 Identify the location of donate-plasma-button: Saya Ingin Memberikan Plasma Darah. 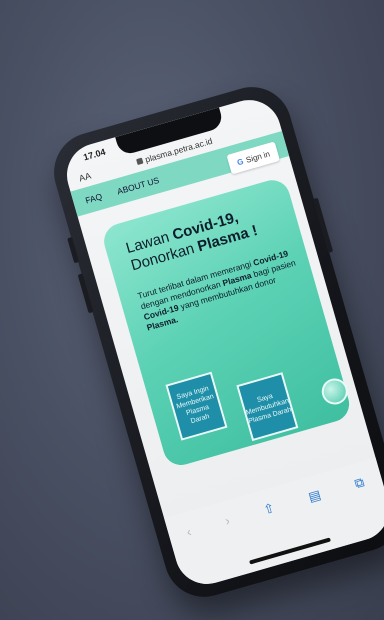
(196, 406).